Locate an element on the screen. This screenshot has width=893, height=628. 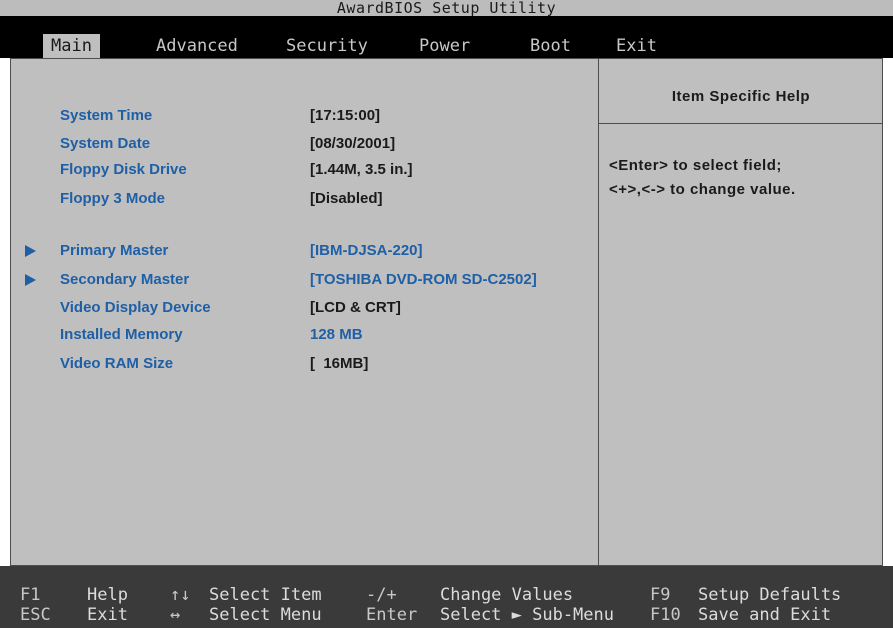
help-line: <+>,<-> to change value. is located at coordinates (702, 189).